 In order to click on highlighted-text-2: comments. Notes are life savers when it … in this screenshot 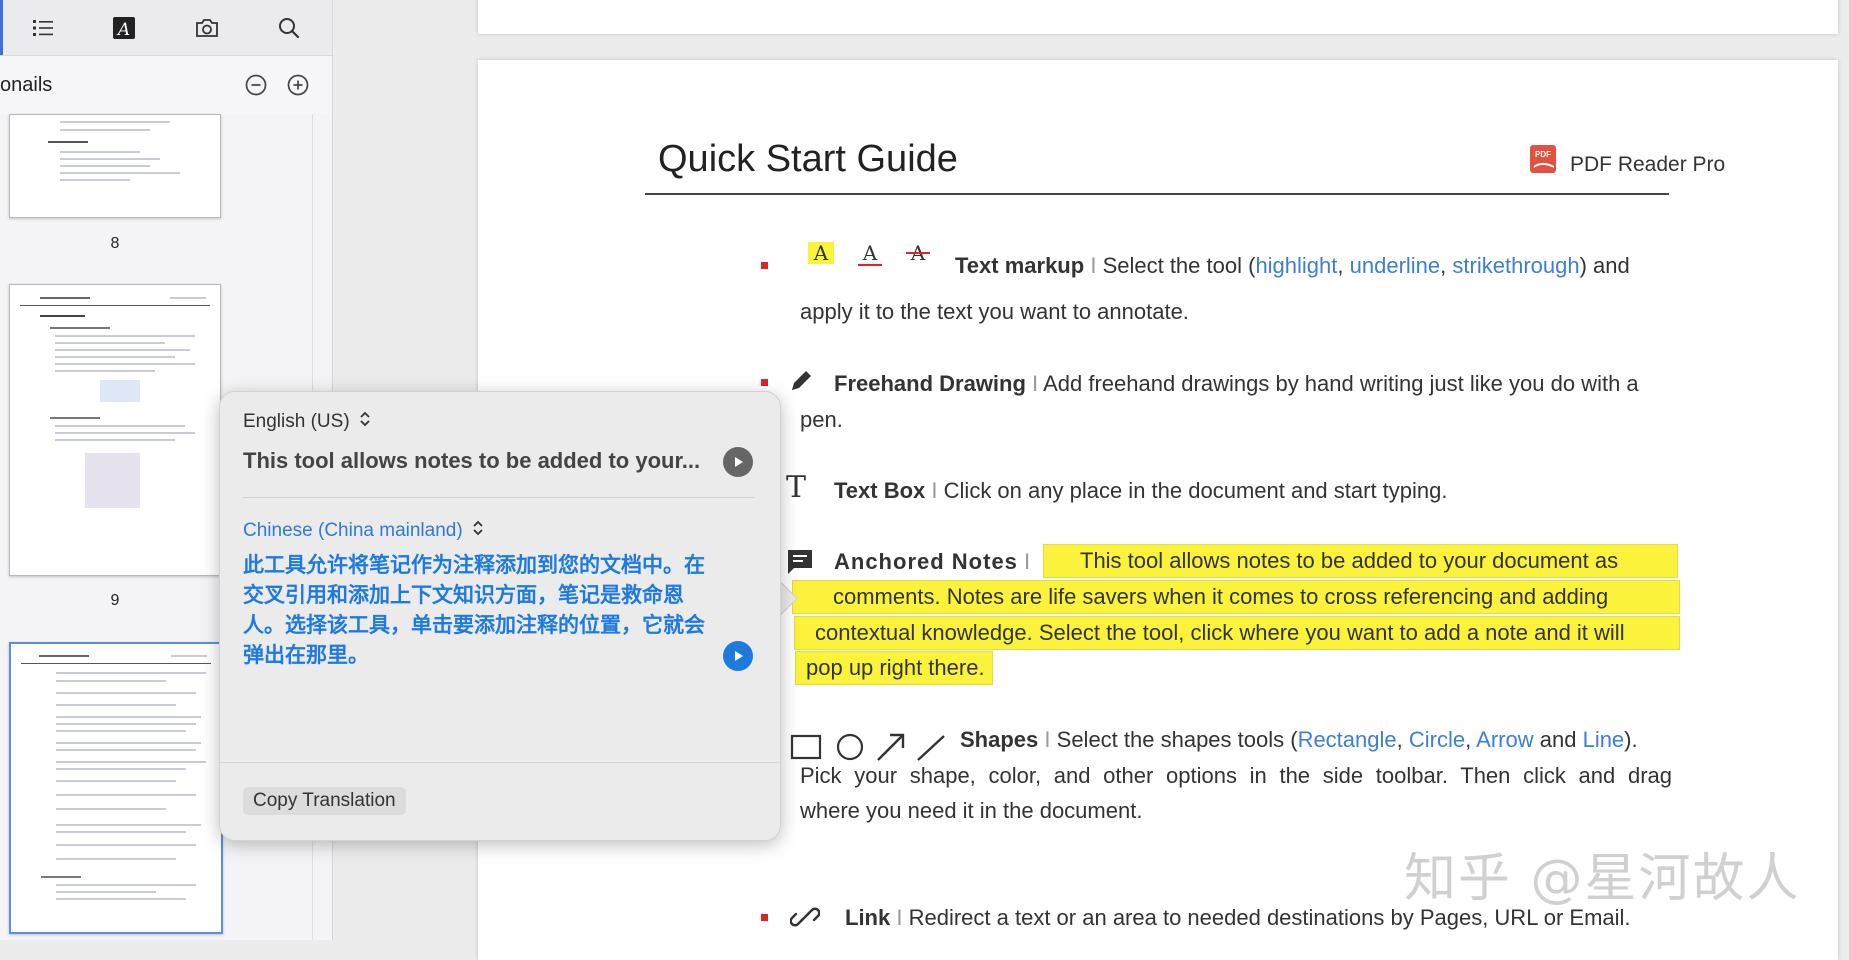, I will do `click(1236, 597)`.